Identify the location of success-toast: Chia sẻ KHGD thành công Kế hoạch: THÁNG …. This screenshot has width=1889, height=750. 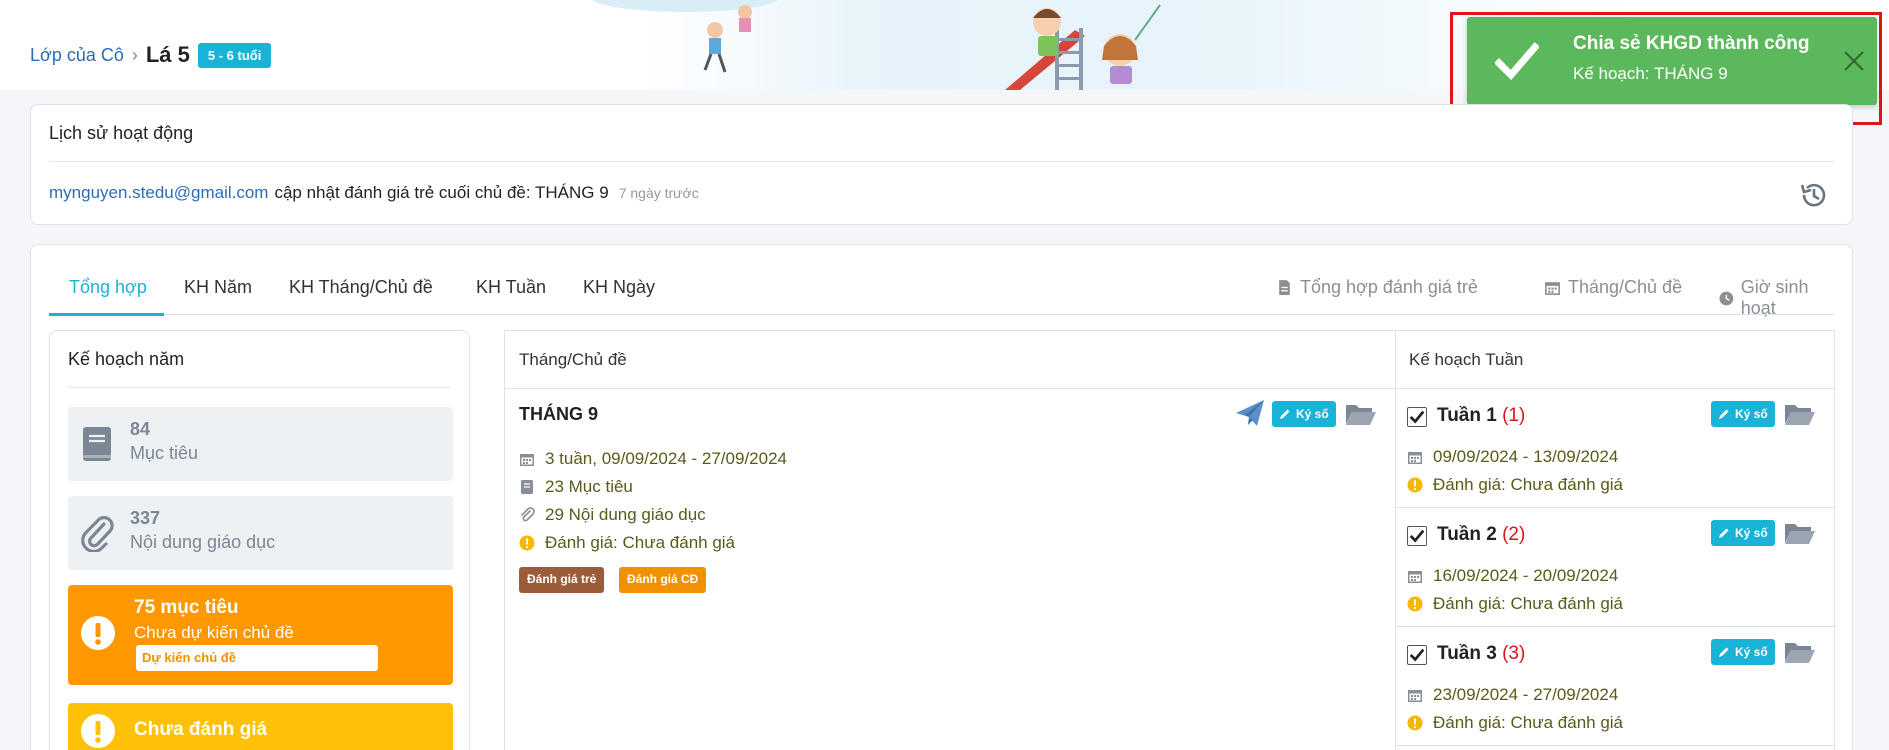
(1672, 61).